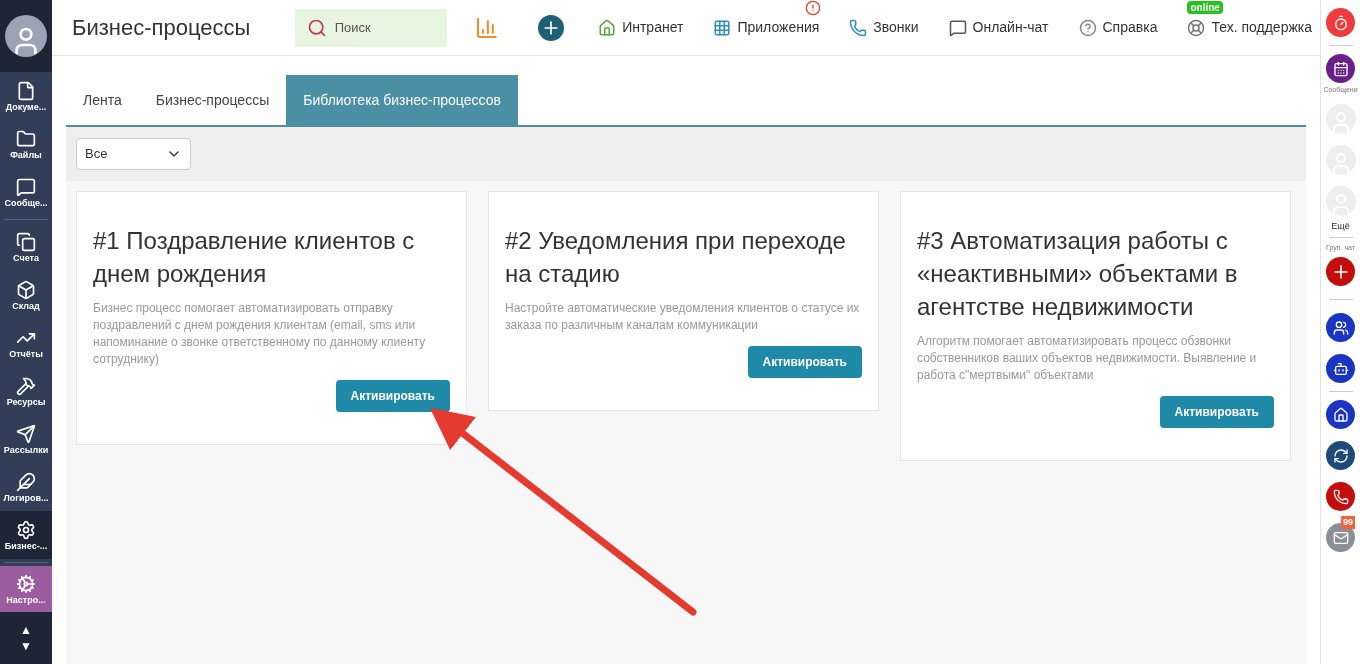  Describe the element at coordinates (1348, 522) in the screenshot. I see `mail-count-badge: 99` at that location.